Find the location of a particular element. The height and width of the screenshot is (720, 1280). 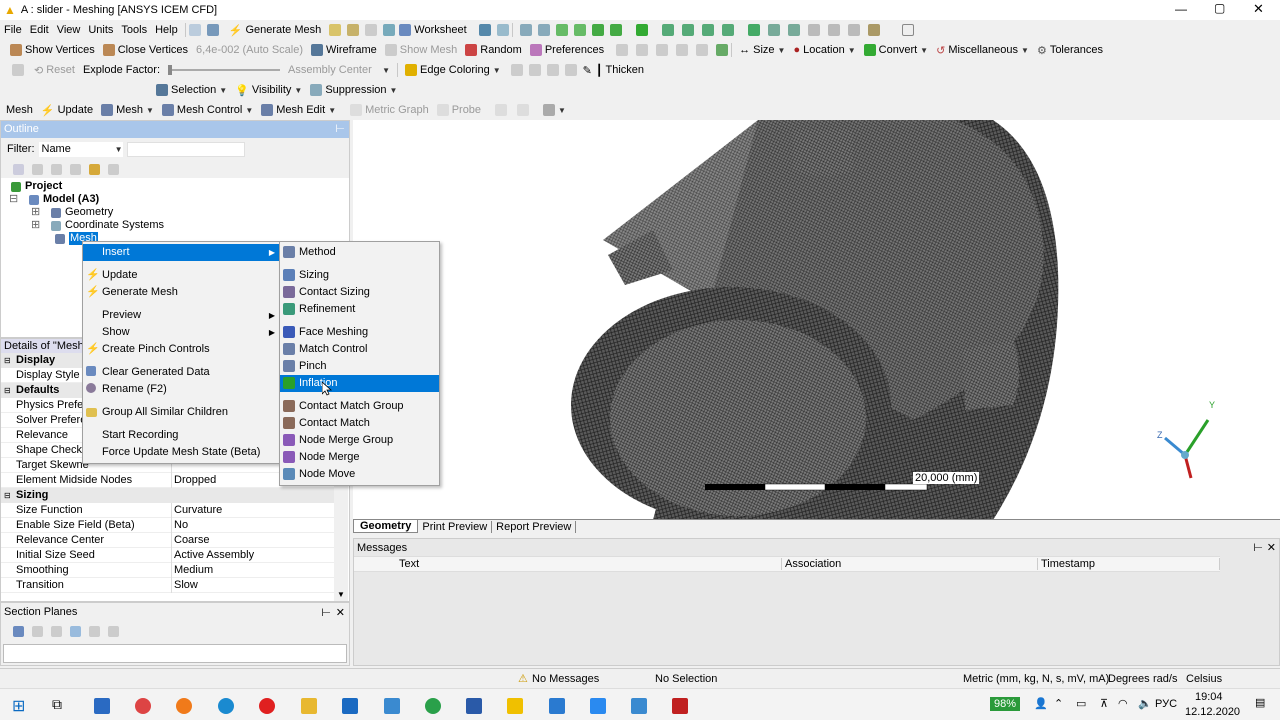

tray-arrow-icon: ⌃ is located at coordinates (1058, 703).